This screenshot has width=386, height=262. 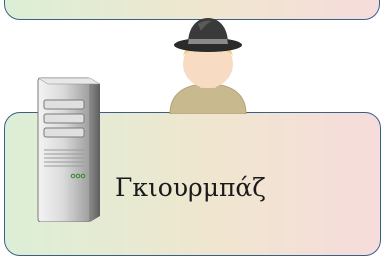 I want to click on server-tower-icon, so click(x=69, y=149).